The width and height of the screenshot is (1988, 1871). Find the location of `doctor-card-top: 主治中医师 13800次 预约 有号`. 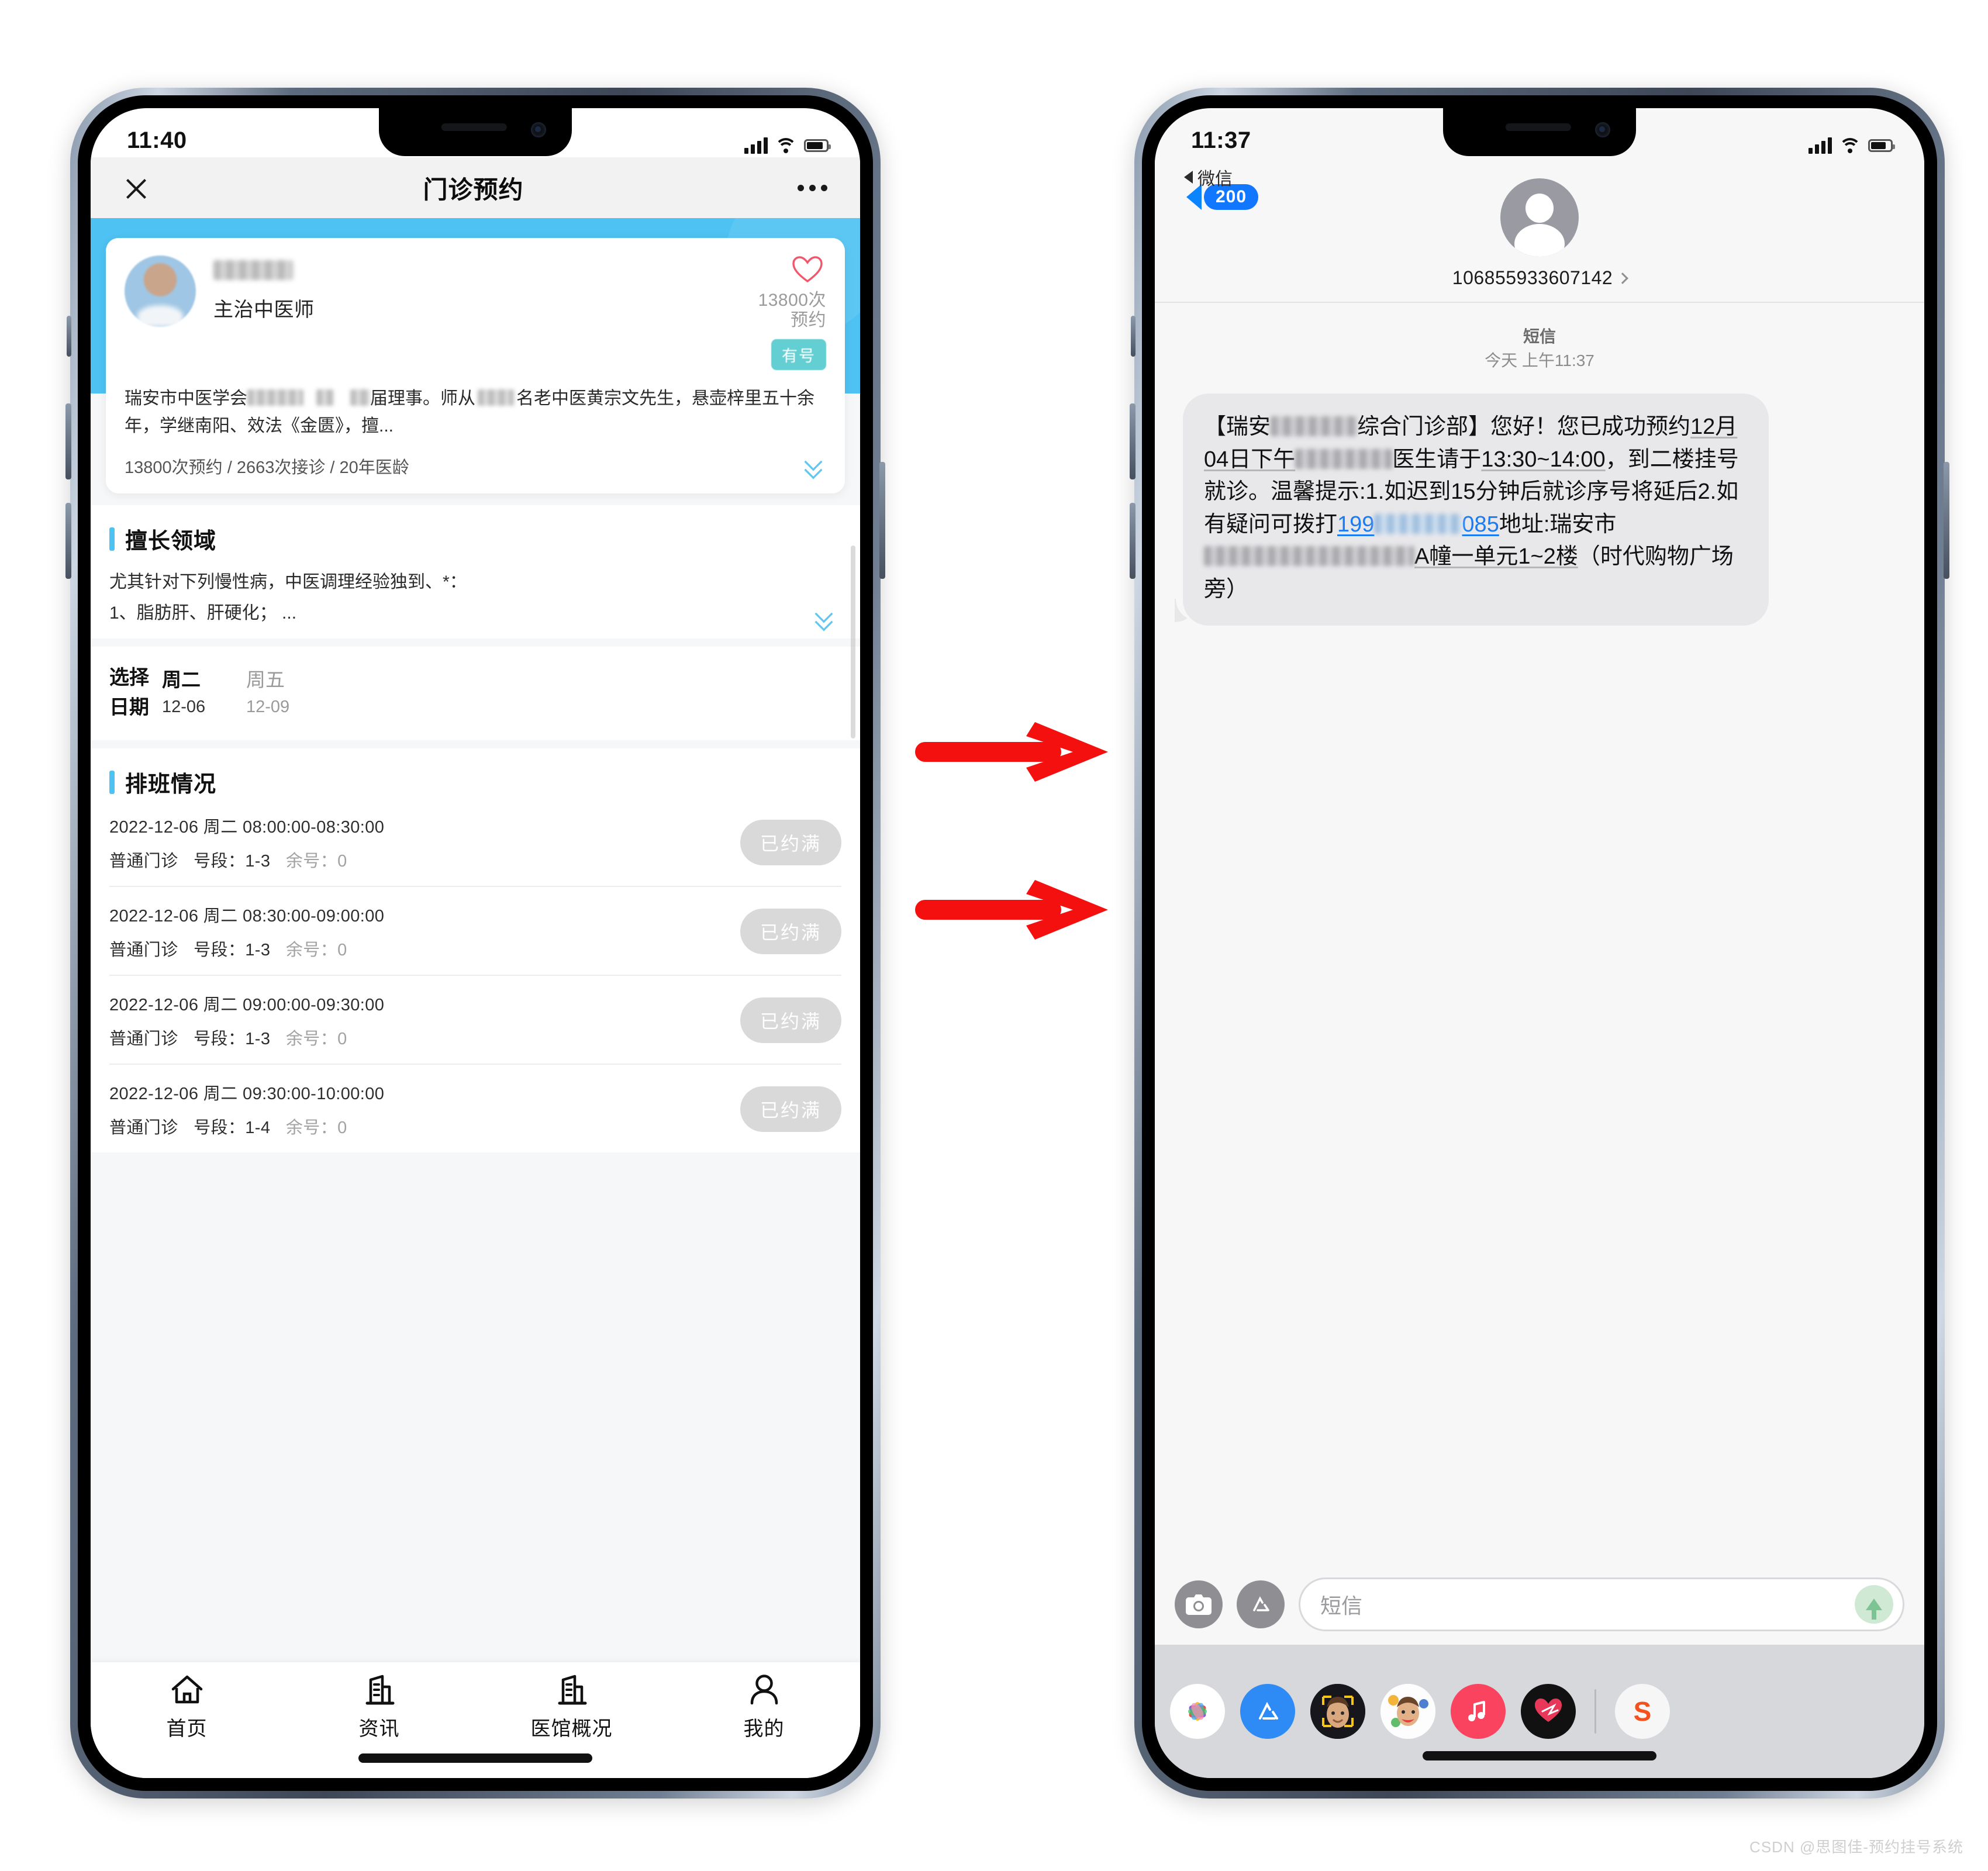

doctor-card-top: 主治中医师 13800次 预约 有号 is located at coordinates (476, 314).